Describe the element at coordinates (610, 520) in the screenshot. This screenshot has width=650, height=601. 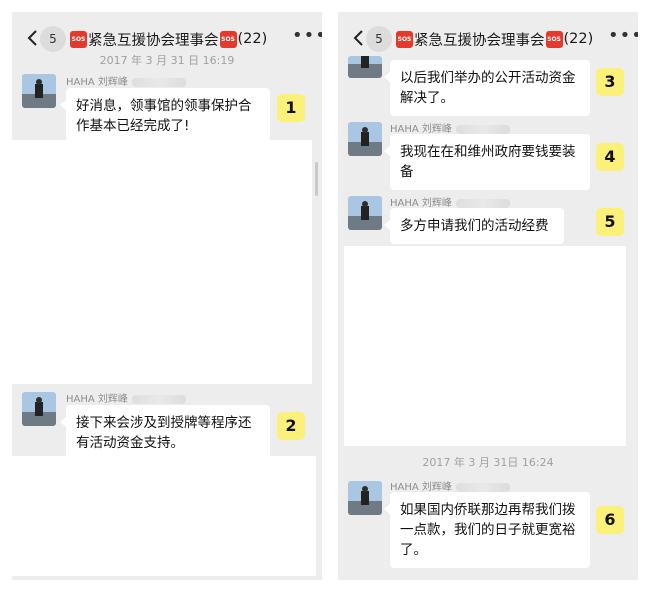
I see `marker-6: 6` at that location.